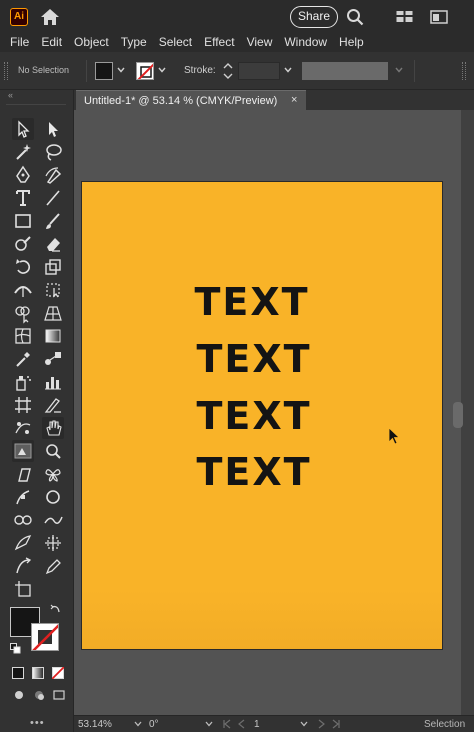  Describe the element at coordinates (18, 673) in the screenshot. I see `color-mode-icon` at that location.